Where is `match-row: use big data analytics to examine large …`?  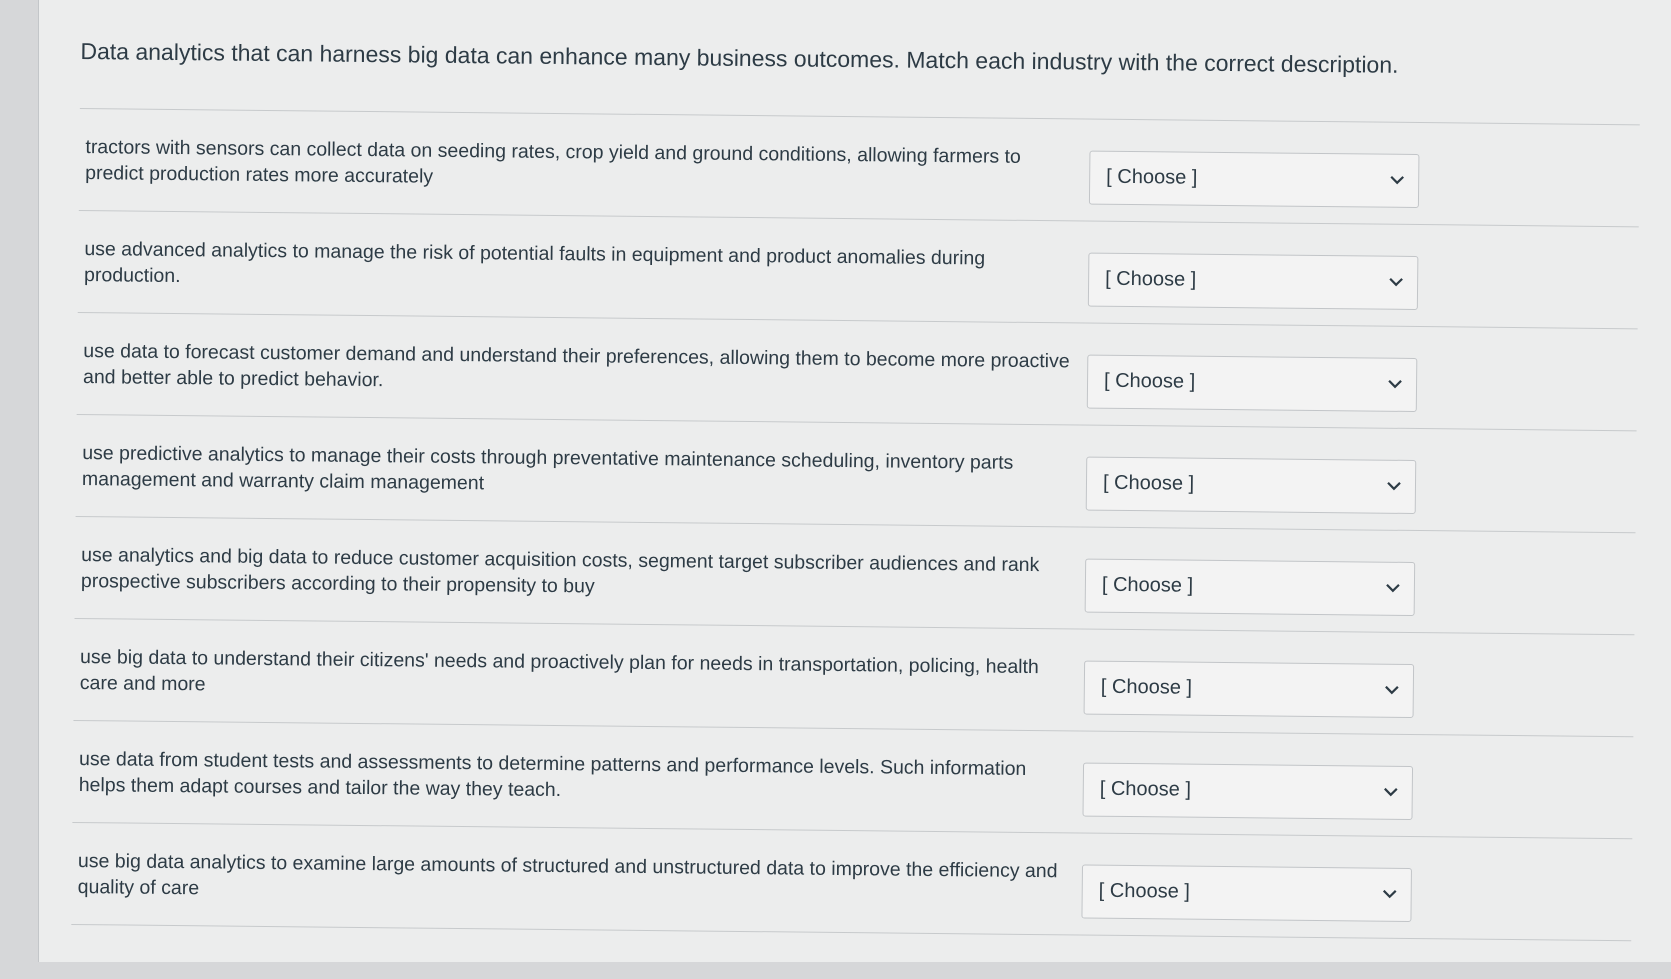
match-row: use big data analytics to examine large … is located at coordinates (852, 882).